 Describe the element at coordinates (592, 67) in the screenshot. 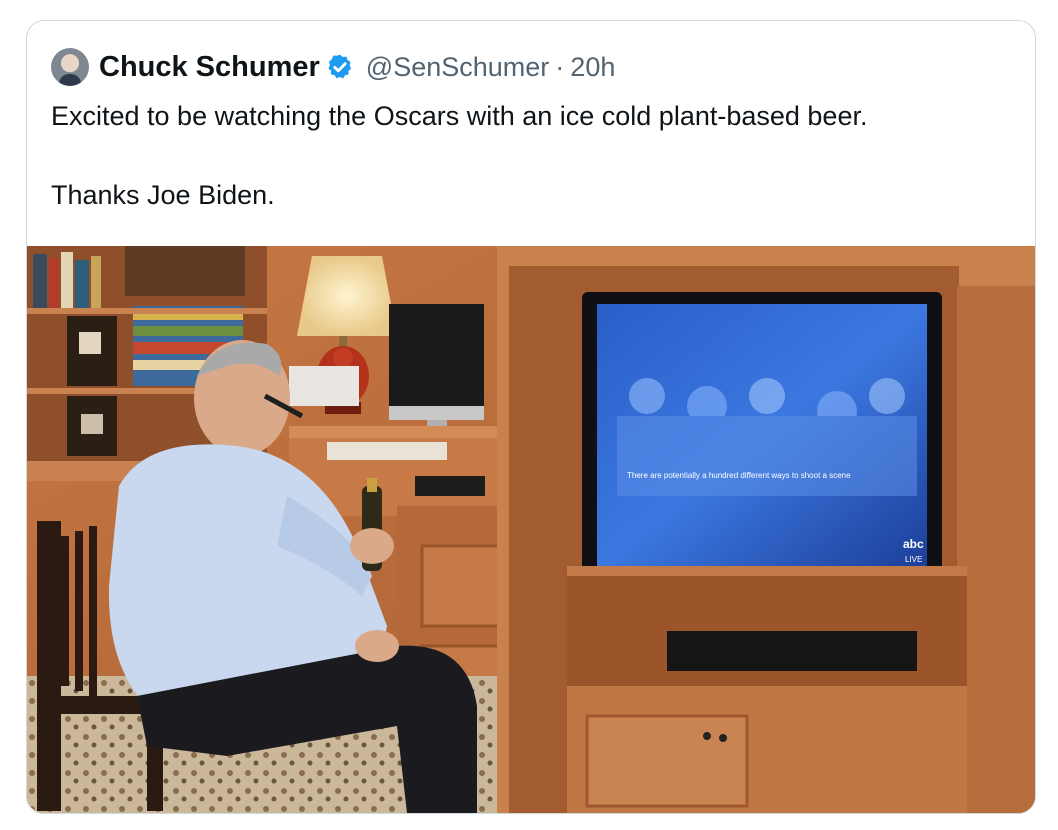

I see `tweet-timestamp: 20h` at that location.